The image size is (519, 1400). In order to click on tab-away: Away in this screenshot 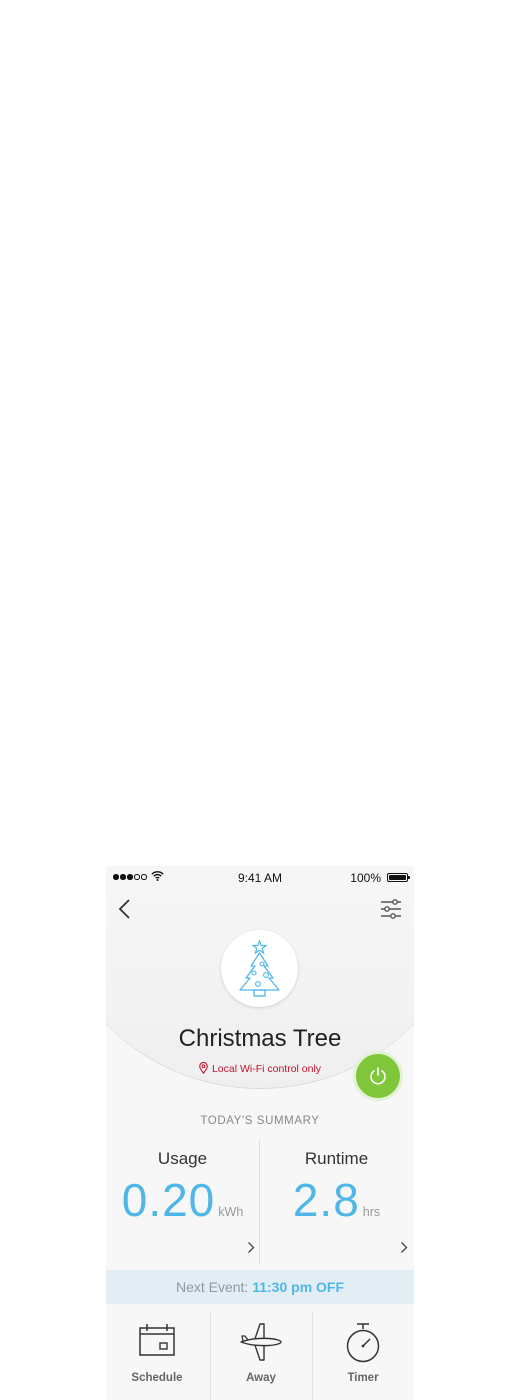, I will do `click(261, 1352)`.